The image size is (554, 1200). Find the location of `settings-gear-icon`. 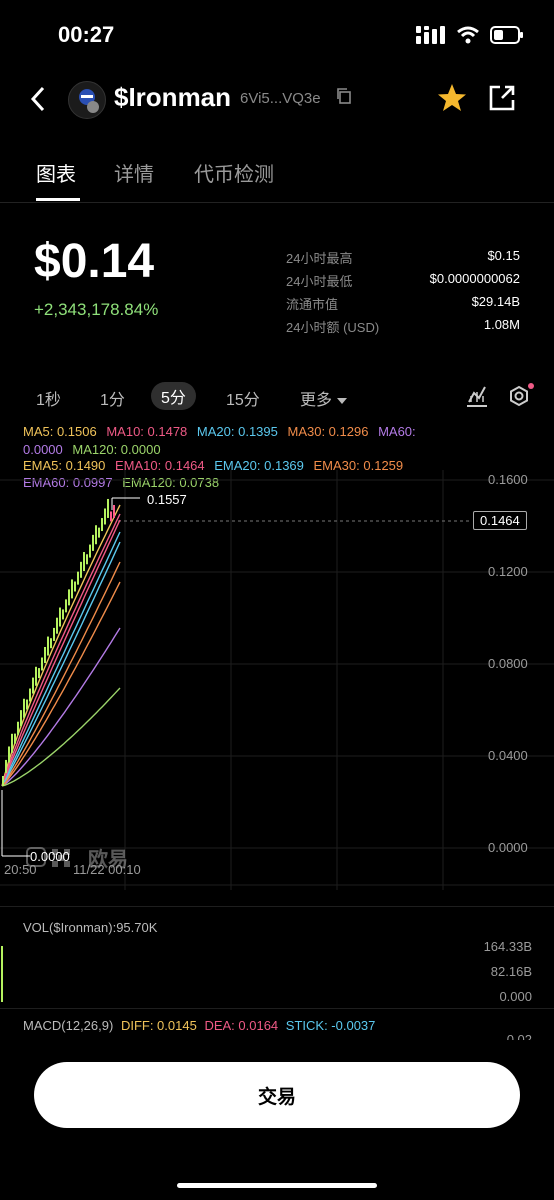

settings-gear-icon is located at coordinates (521, 396).